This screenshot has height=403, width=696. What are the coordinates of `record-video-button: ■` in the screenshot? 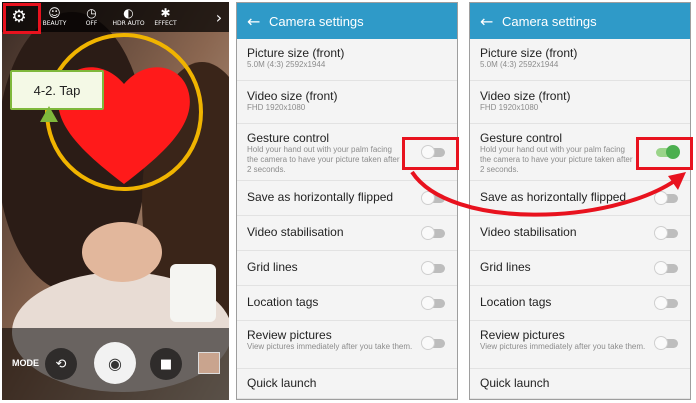 It's located at (166, 364).